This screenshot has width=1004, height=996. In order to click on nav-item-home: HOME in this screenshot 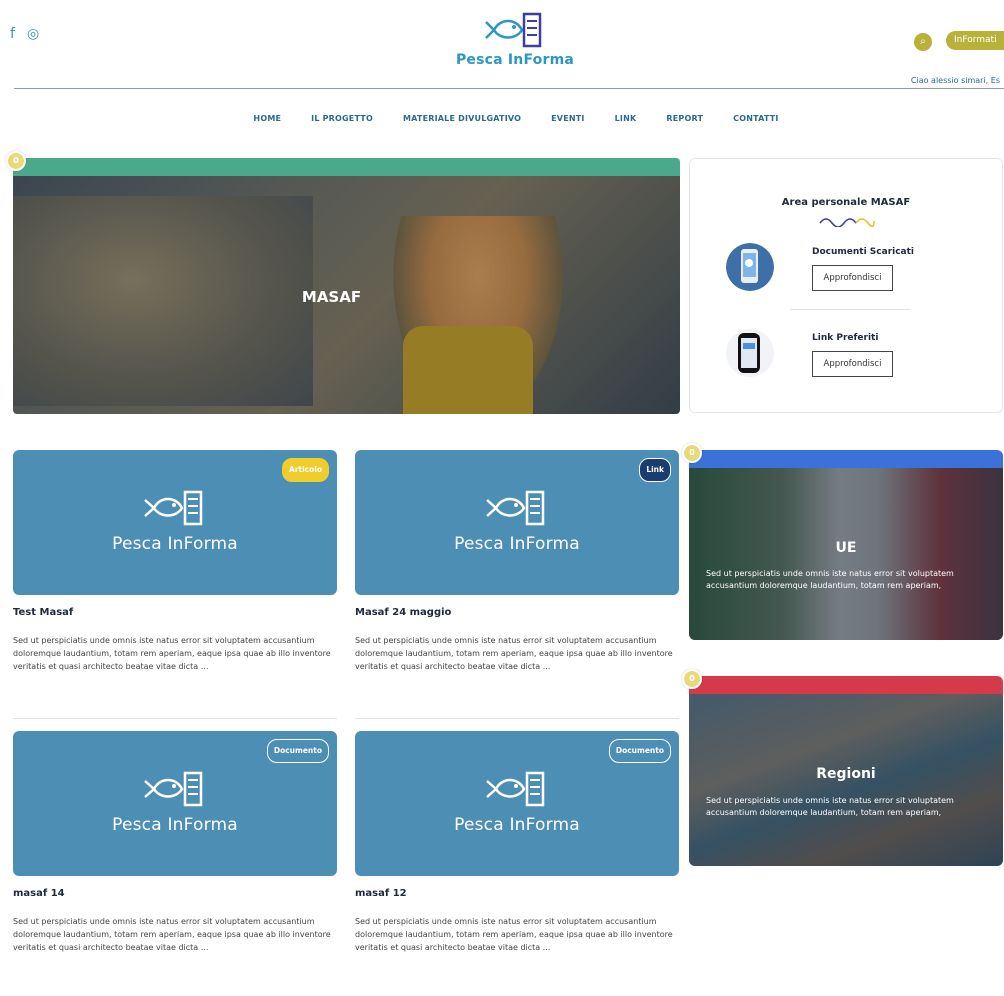, I will do `click(267, 118)`.